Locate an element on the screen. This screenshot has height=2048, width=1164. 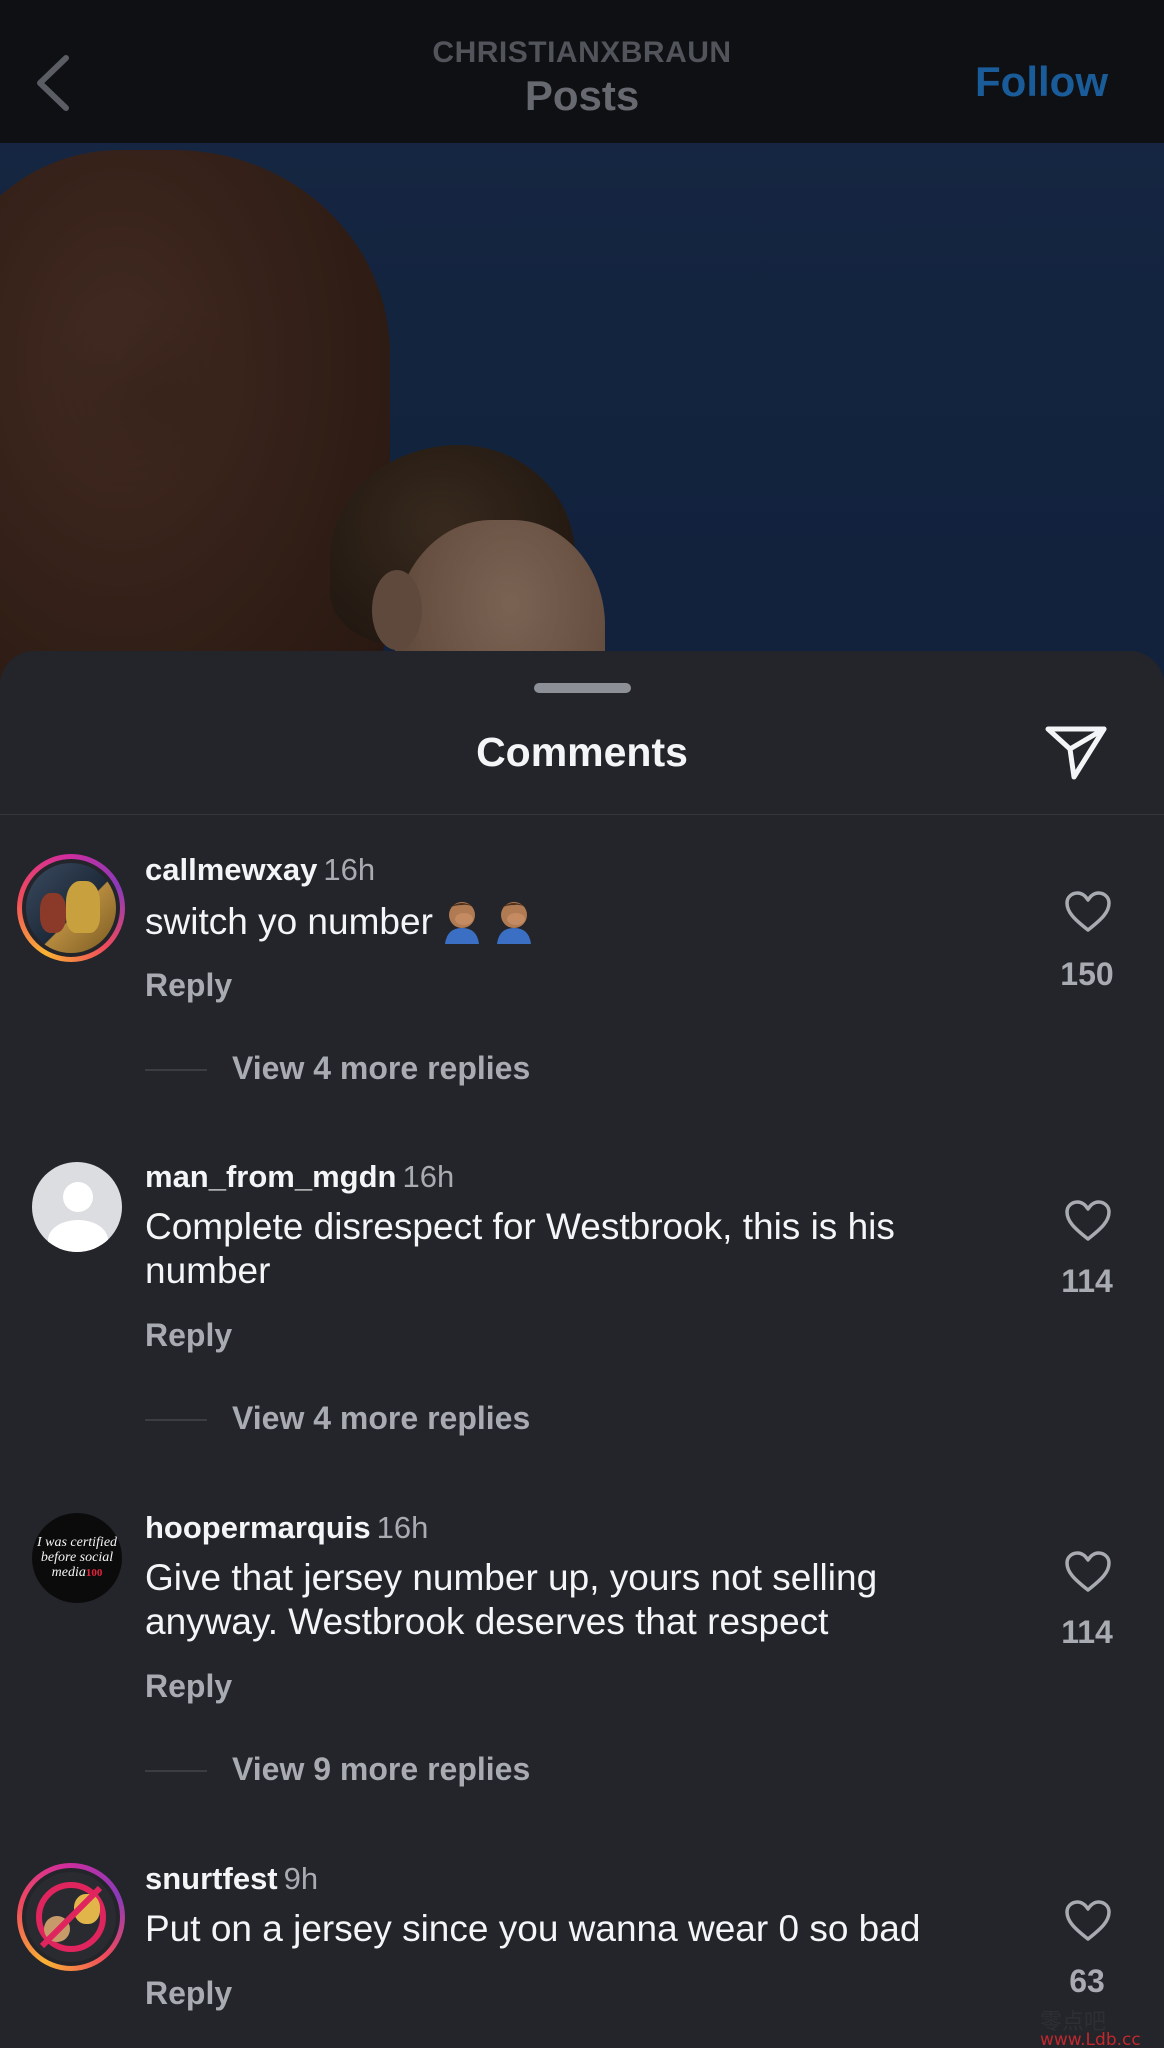
paper-plane-icon is located at coordinates (1076, 753).